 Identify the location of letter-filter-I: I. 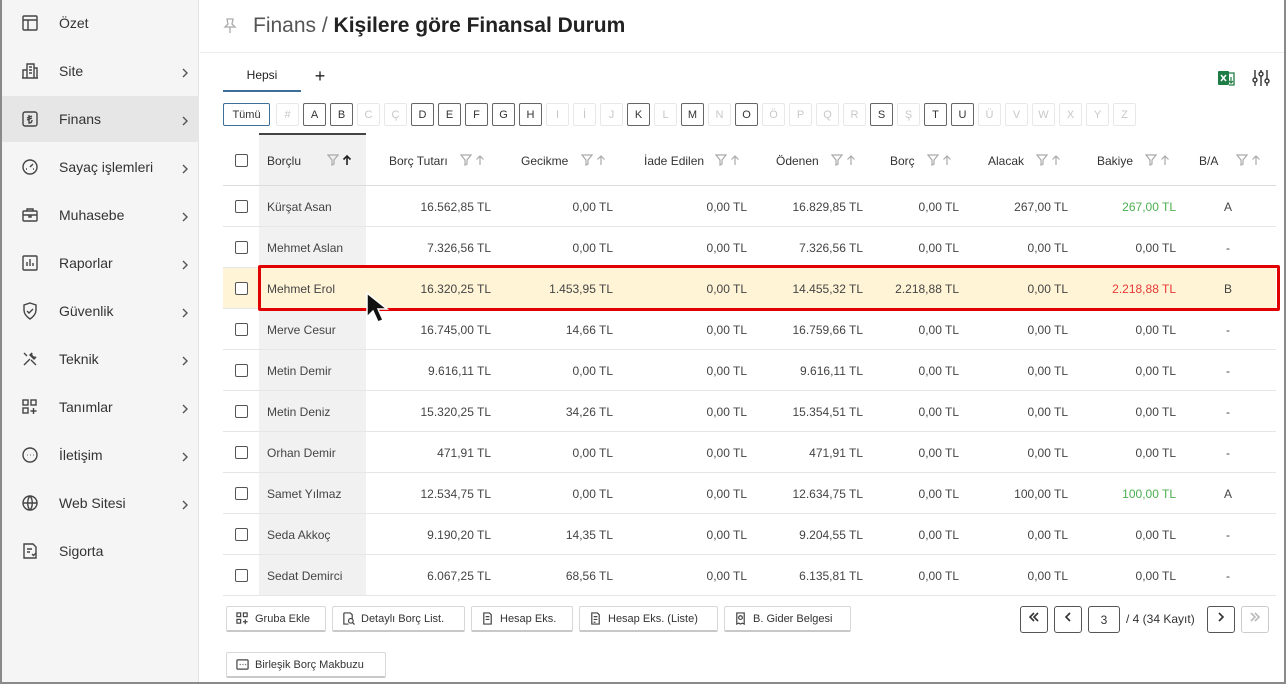
(557, 114).